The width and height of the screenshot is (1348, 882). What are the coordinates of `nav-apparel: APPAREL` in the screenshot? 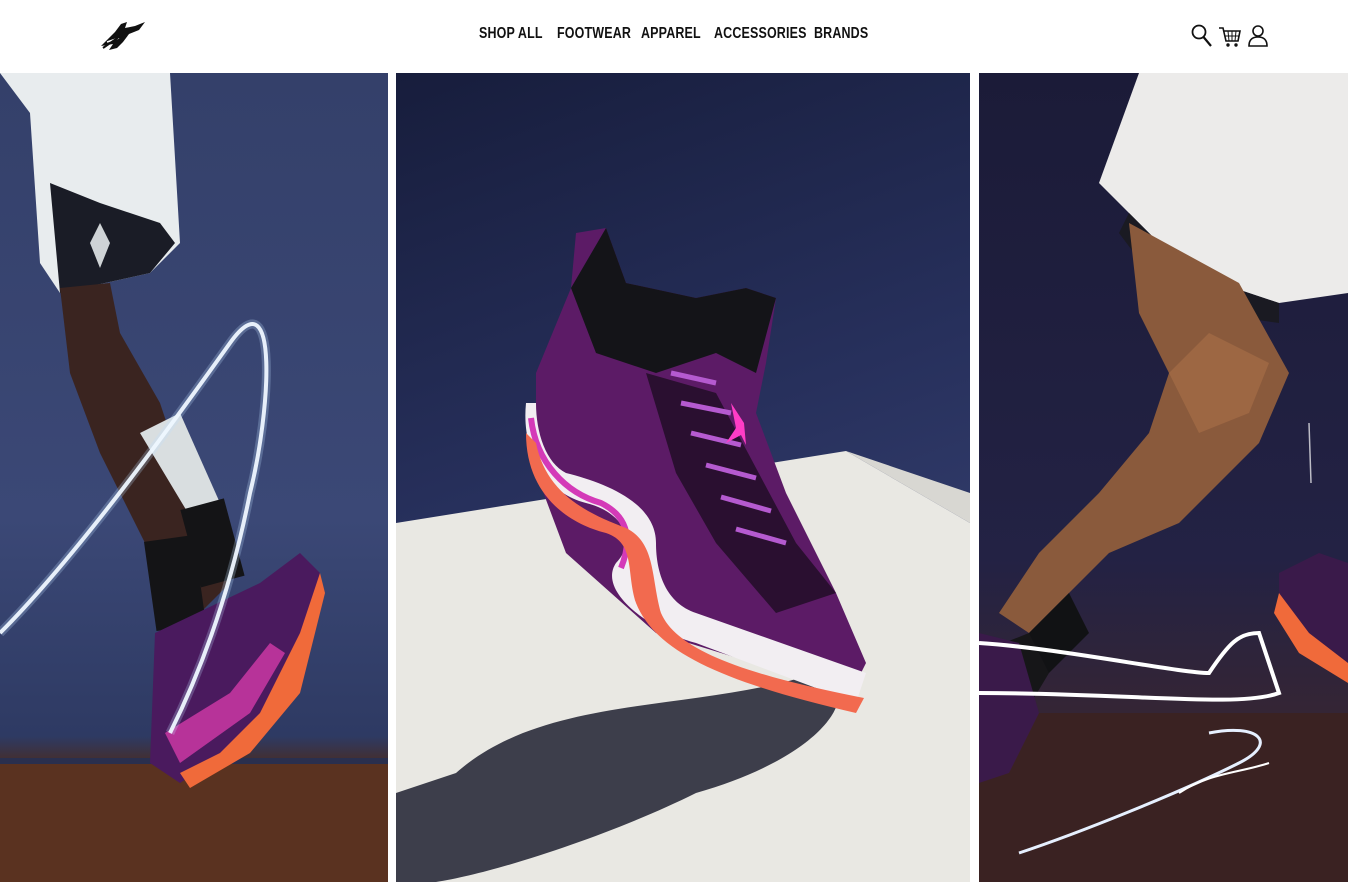 It's located at (671, 34).